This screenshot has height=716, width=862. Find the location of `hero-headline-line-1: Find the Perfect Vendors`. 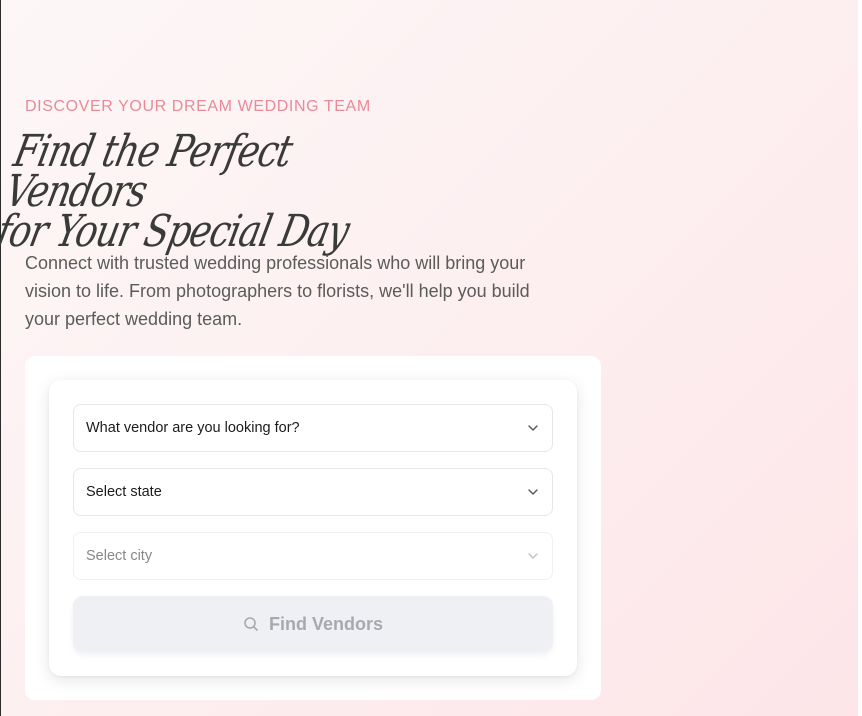

hero-headline-line-1: Find the Perfect Vendors is located at coordinates (148, 171).